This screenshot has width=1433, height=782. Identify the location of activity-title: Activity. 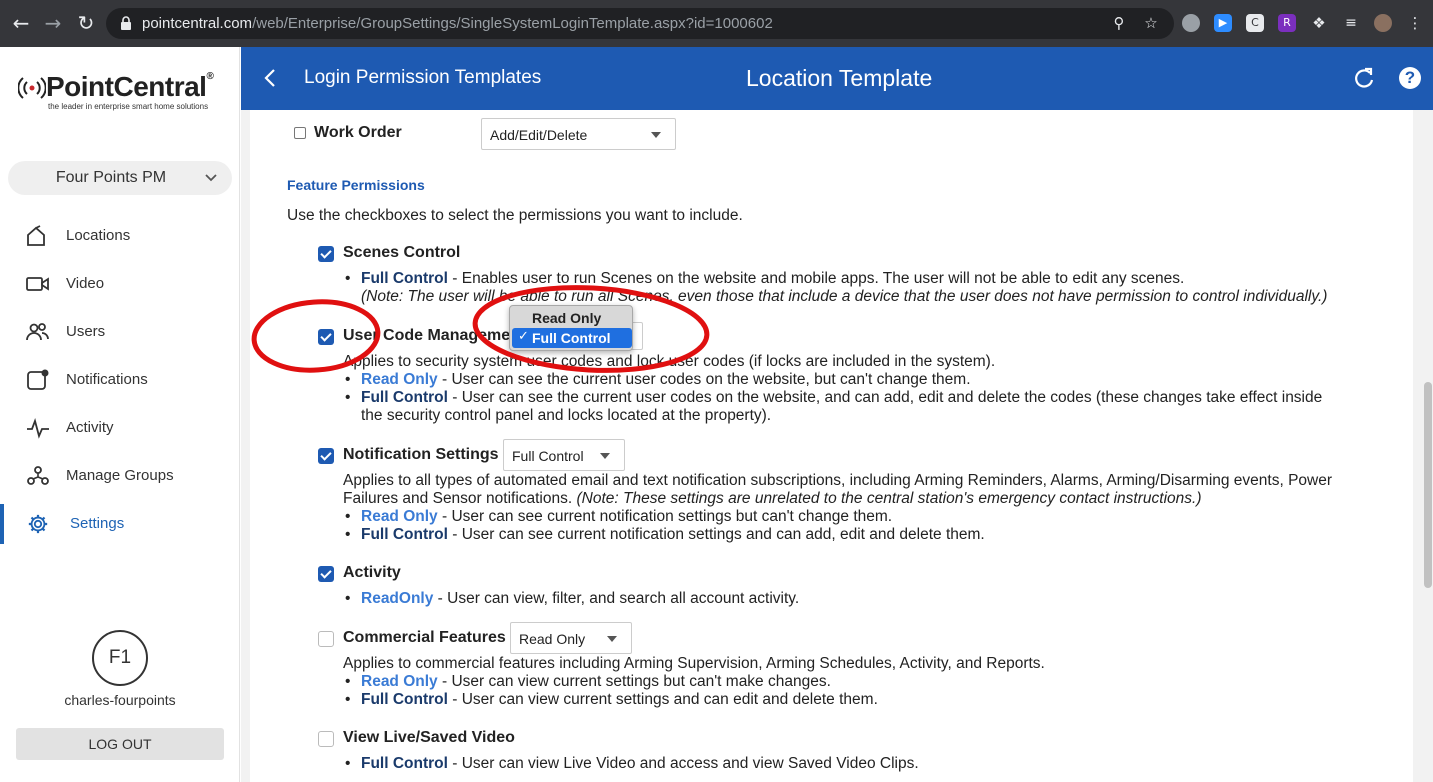
(372, 572).